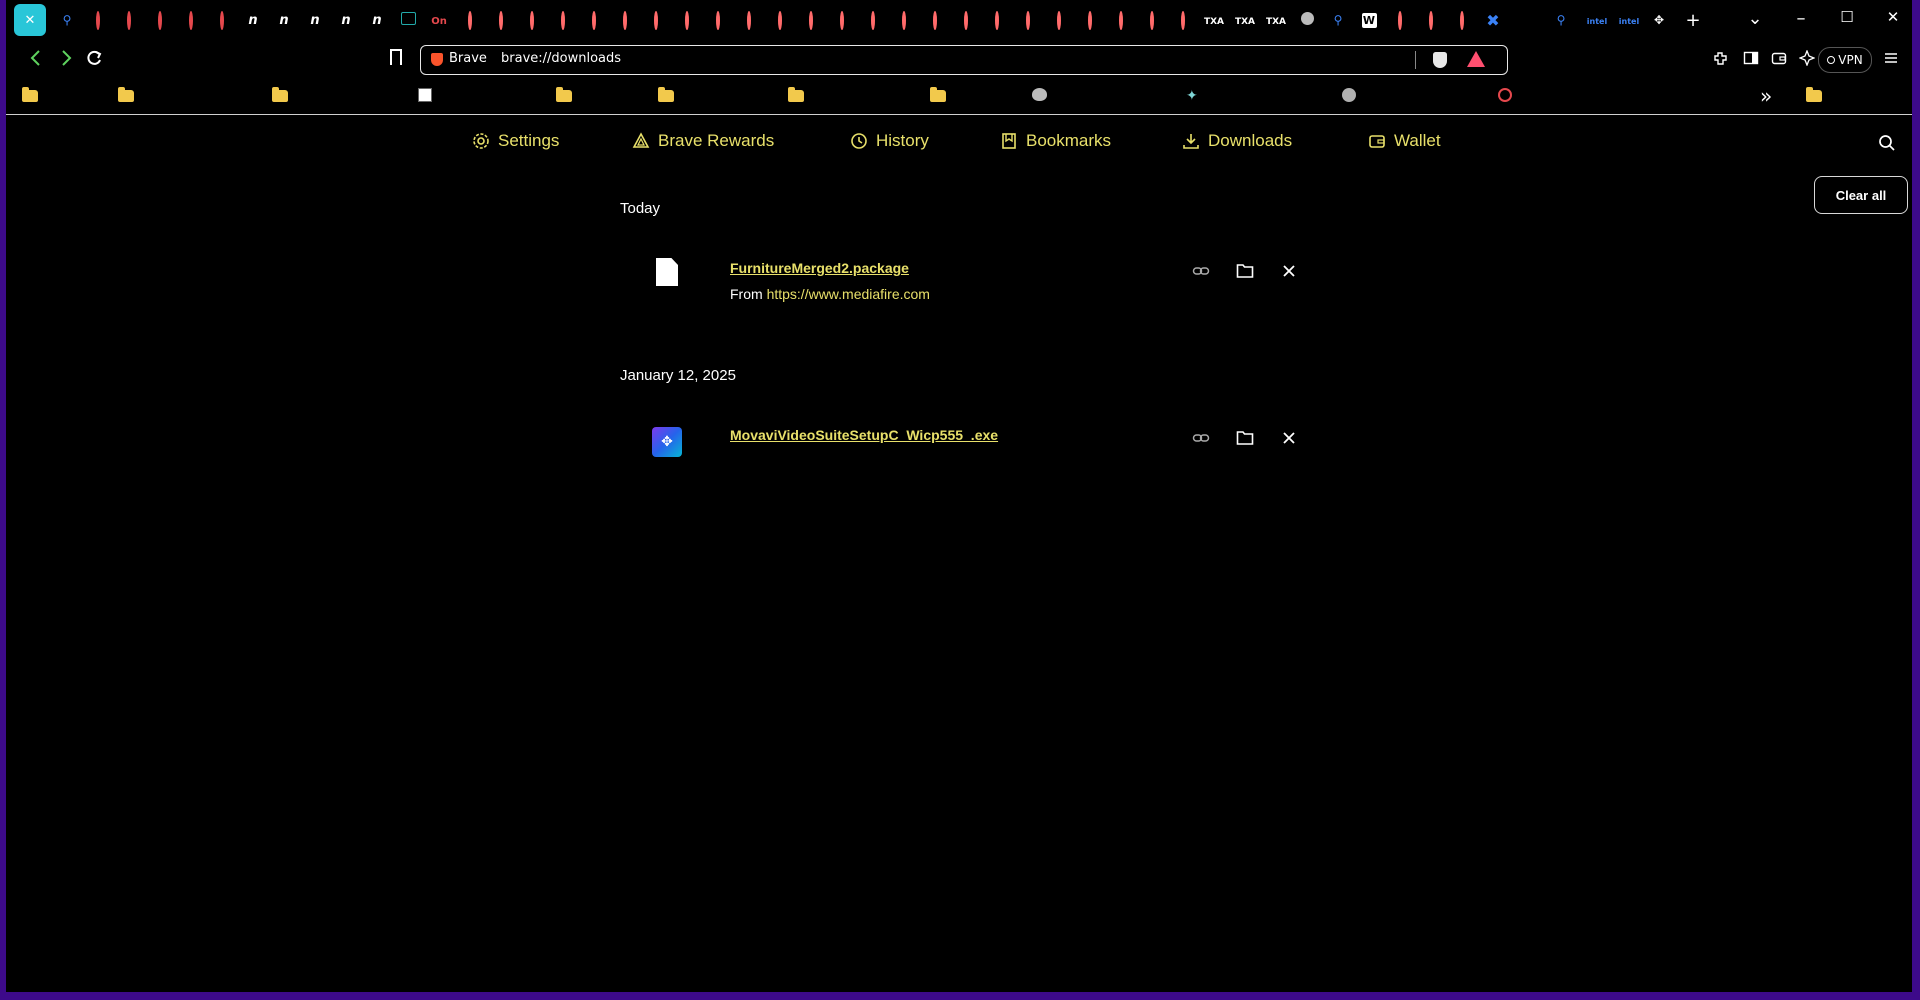 The width and height of the screenshot is (1920, 1000). I want to click on source-link: https://www.mediafire.com, so click(848, 294).